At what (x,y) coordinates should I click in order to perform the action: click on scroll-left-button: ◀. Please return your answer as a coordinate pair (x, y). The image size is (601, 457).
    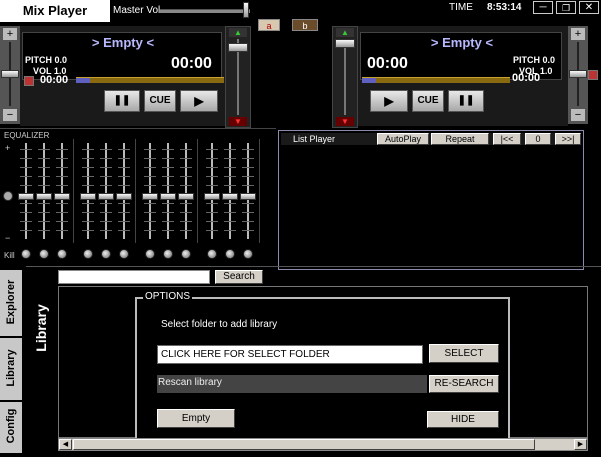
    Looking at the image, I should click on (65, 444).